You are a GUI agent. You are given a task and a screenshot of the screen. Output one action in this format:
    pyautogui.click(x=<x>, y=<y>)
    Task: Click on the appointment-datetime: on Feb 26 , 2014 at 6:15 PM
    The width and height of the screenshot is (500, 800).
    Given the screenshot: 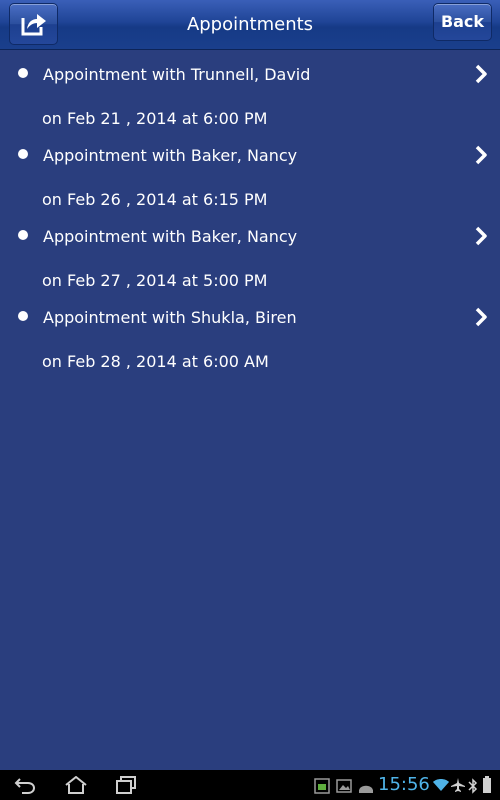 What is the action you would take?
    pyautogui.click(x=155, y=199)
    